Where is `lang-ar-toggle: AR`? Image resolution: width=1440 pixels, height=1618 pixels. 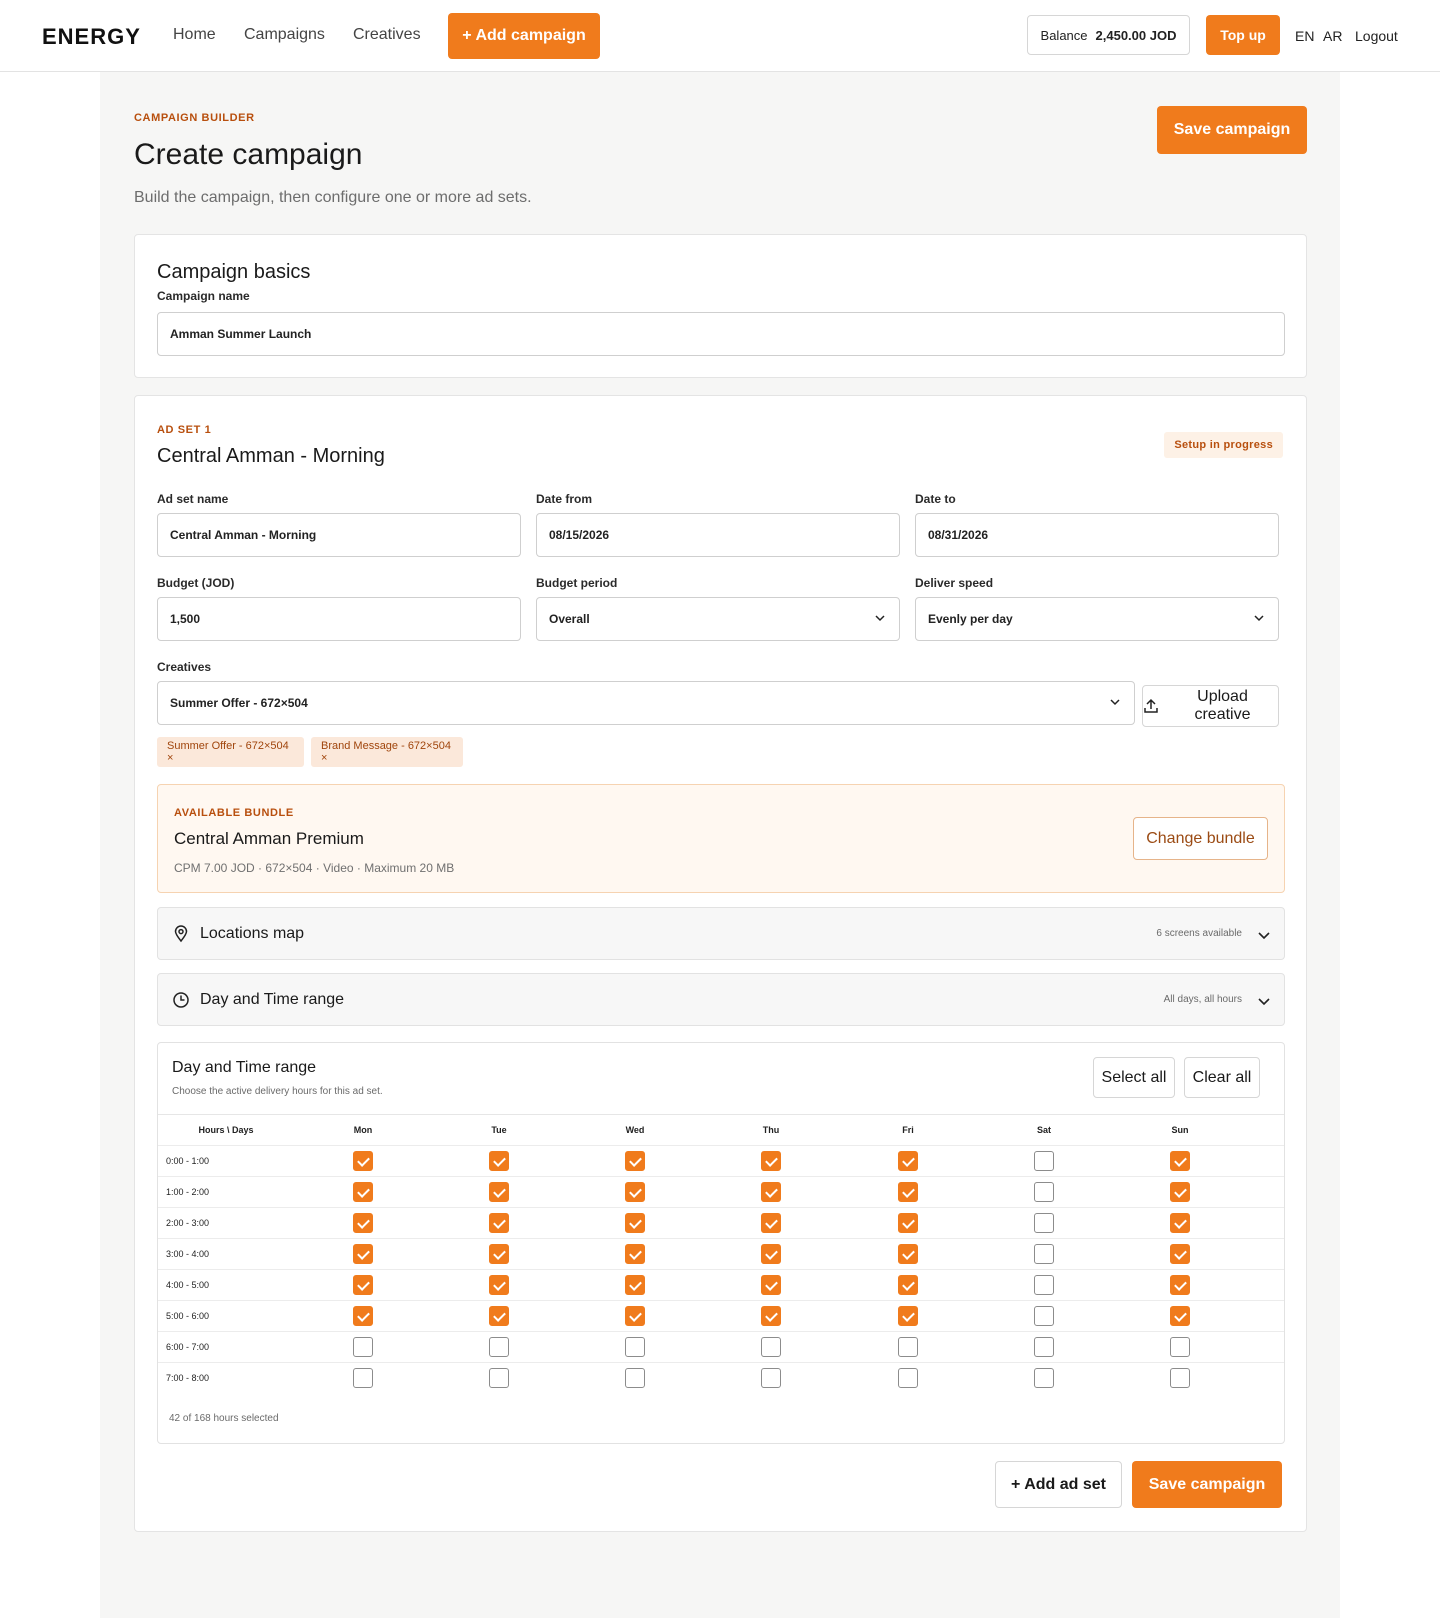
lang-ar-toggle: AR is located at coordinates (1332, 36).